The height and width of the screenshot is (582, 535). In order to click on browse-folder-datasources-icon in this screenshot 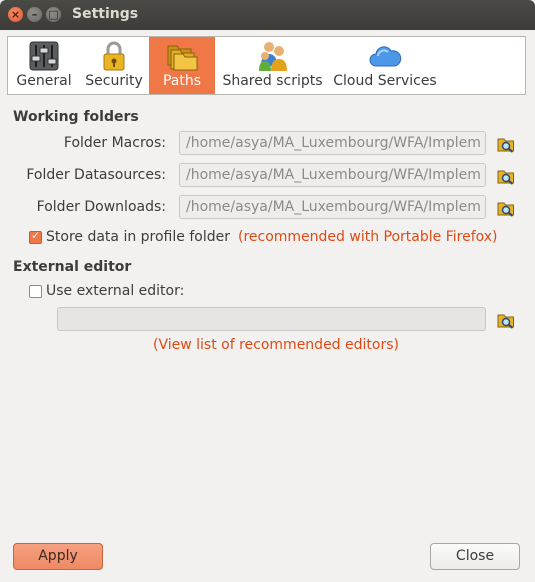, I will do `click(506, 176)`.